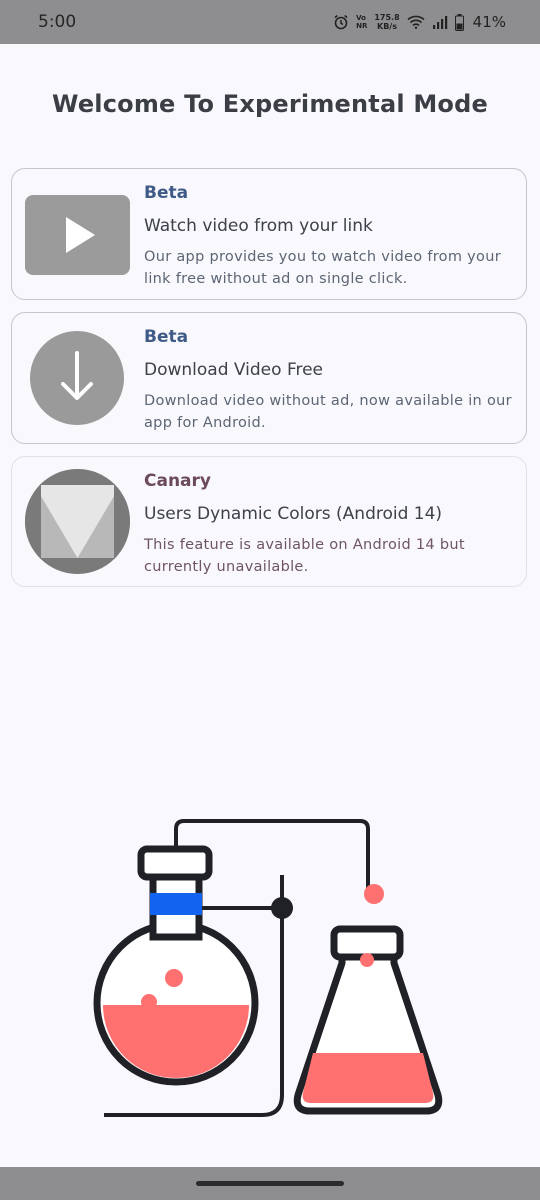 This screenshot has height=1200, width=540. What do you see at coordinates (362, 26) in the screenshot?
I see `volte-line2: NR` at bounding box center [362, 26].